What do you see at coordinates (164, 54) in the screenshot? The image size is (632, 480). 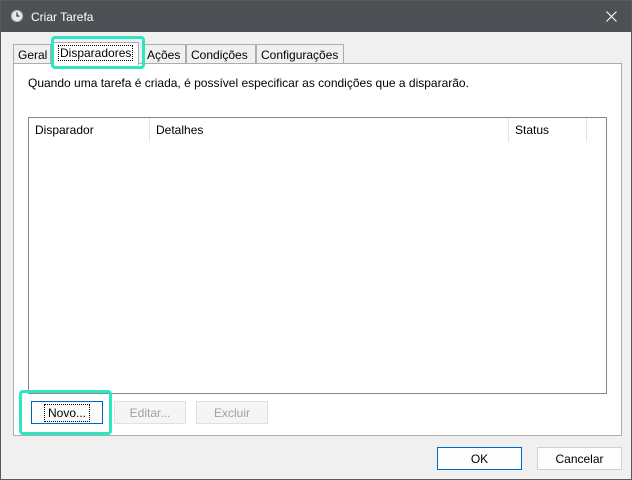 I see `tab-acoes: Ações` at bounding box center [164, 54].